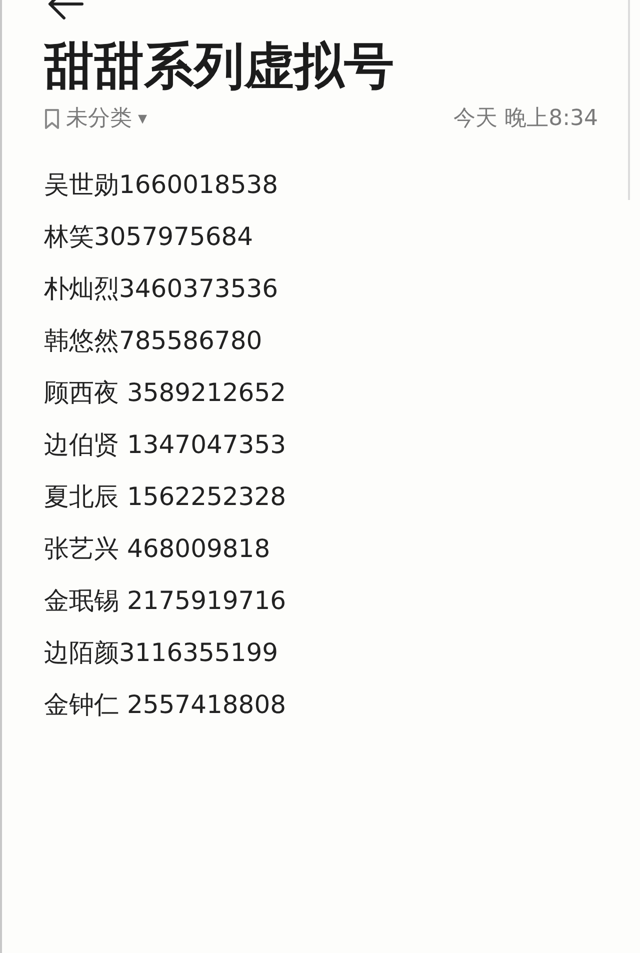 The width and height of the screenshot is (640, 953). Describe the element at coordinates (166, 497) in the screenshot. I see `note-line: 夏北辰 1562252328` at that location.